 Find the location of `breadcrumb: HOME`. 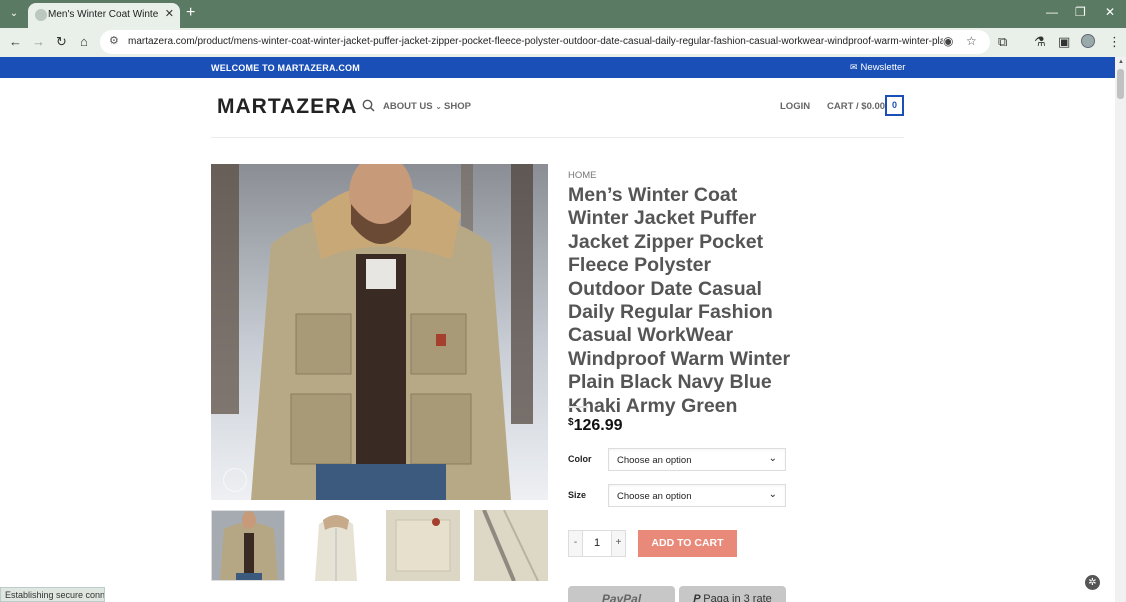

breadcrumb: HOME is located at coordinates (582, 175).